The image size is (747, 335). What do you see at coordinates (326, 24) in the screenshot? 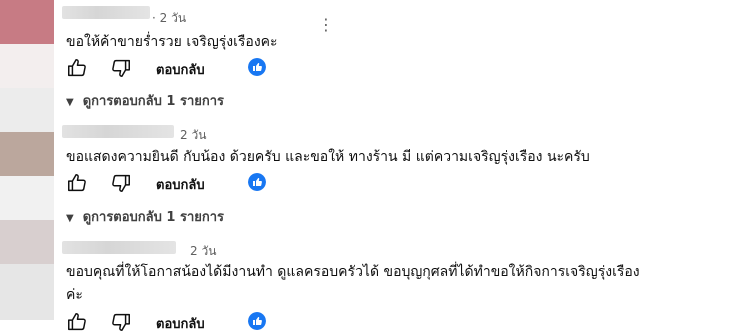
I see `more-options-icon: ⋮` at bounding box center [326, 24].